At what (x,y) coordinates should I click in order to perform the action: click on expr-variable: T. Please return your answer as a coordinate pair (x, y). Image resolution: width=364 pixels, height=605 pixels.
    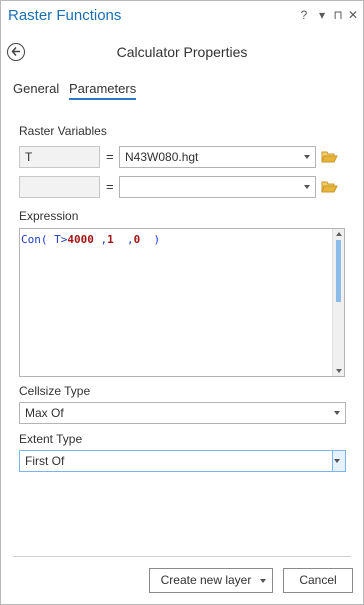
    Looking at the image, I should click on (57, 239).